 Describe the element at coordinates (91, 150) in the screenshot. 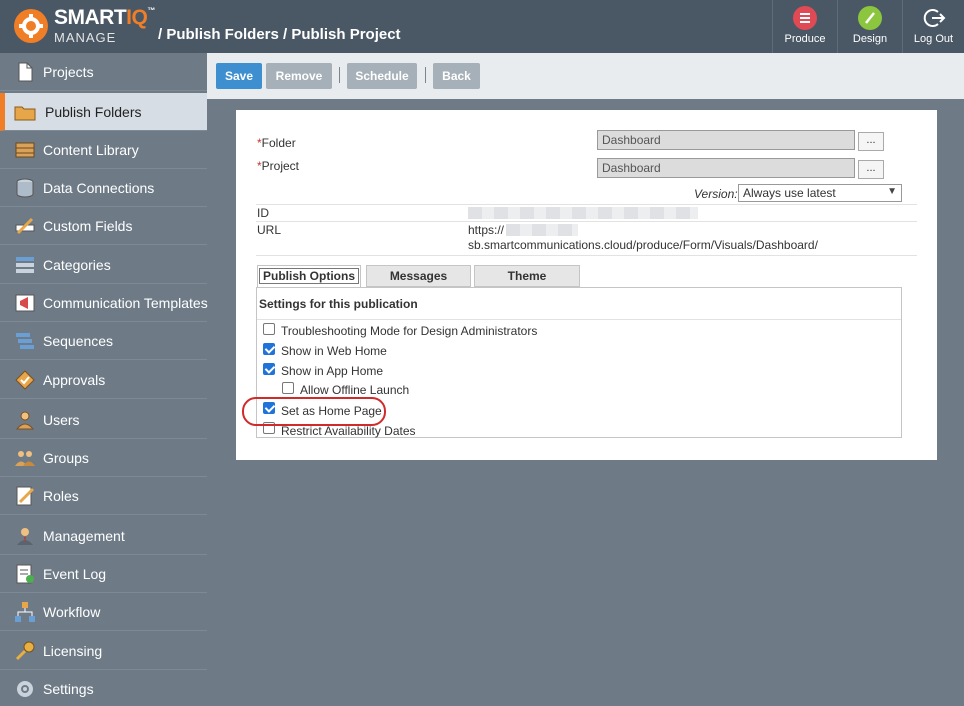

I see `sidebar-item-label: Content Library` at that location.